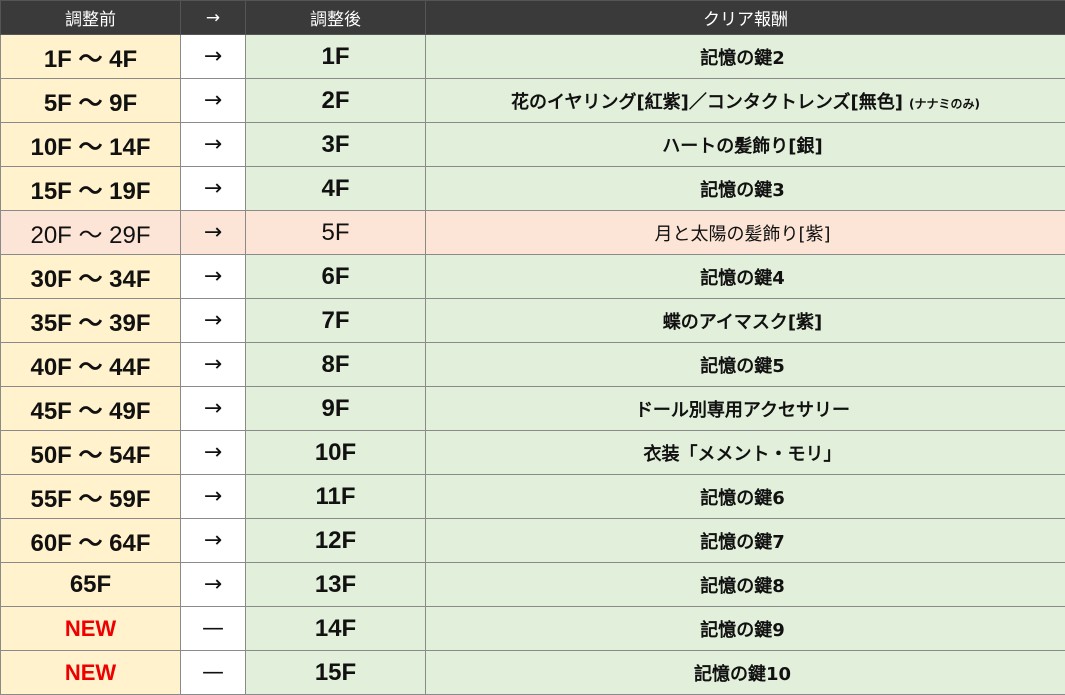 The height and width of the screenshot is (695, 1065). What do you see at coordinates (335, 496) in the screenshot?
I see `cell-after: 11F` at bounding box center [335, 496].